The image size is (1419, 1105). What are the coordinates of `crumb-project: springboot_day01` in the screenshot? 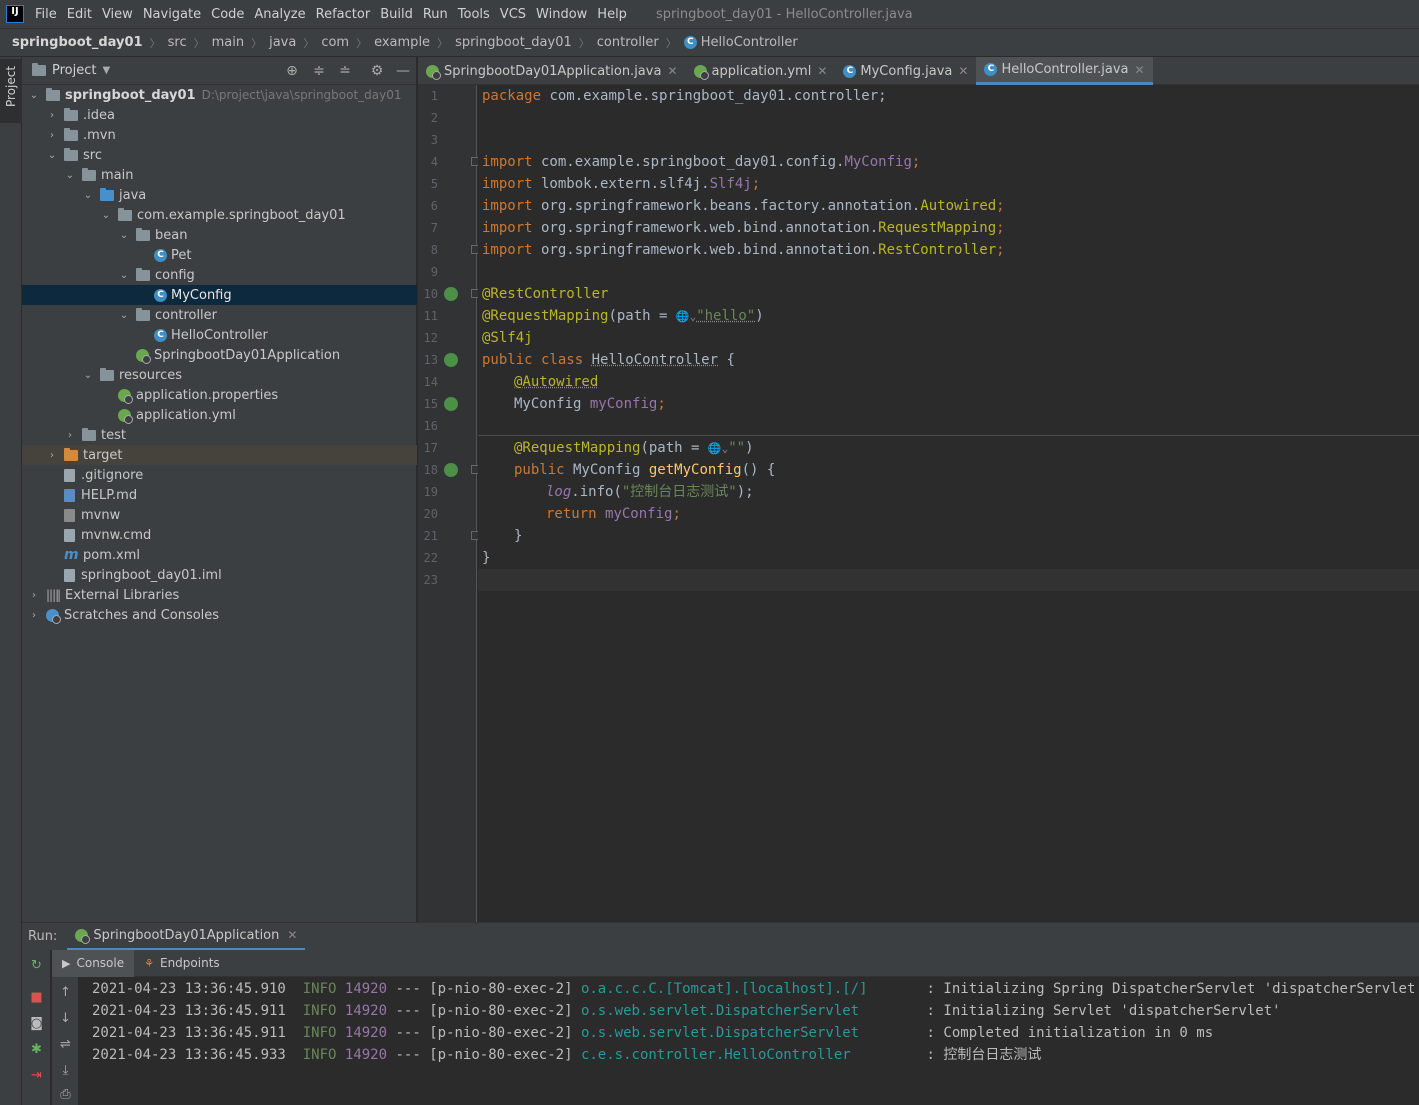 It's located at (77, 42).